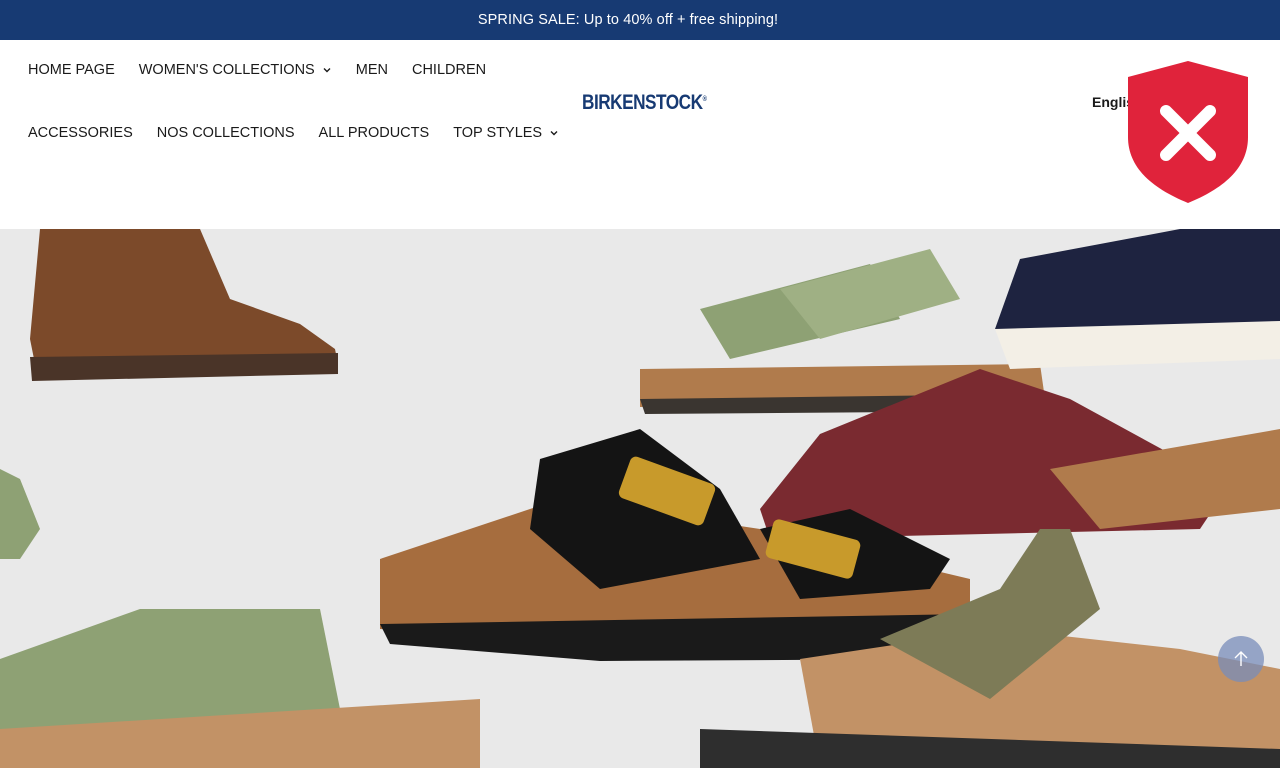 This screenshot has width=1280, height=768. I want to click on nav-accessories: ACCESSORIES, so click(80, 133).